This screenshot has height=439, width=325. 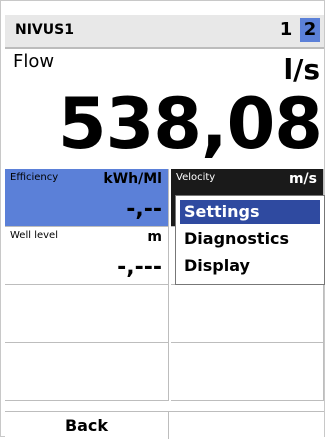 I want to click on cell-label: Efficiency, so click(x=34, y=177).